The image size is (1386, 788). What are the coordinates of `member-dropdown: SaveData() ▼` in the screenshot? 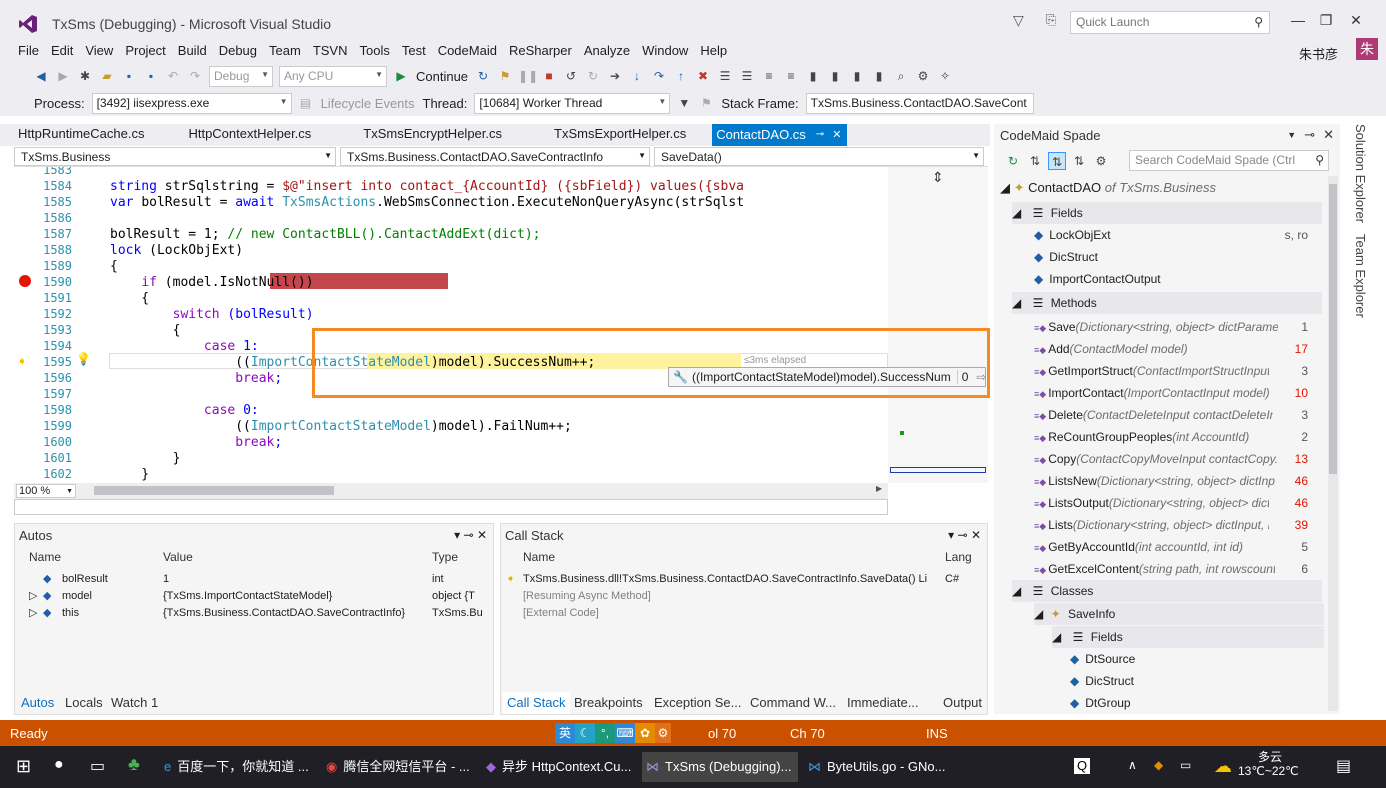 It's located at (819, 156).